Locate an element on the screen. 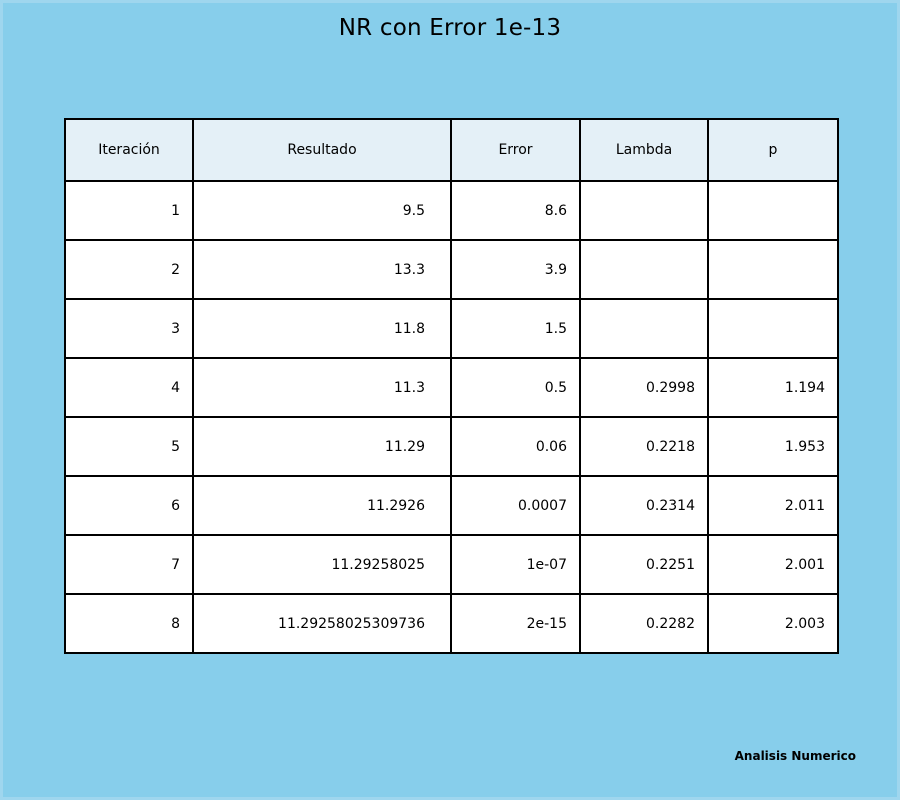  cell-lambda: 0.2282 is located at coordinates (644, 623).